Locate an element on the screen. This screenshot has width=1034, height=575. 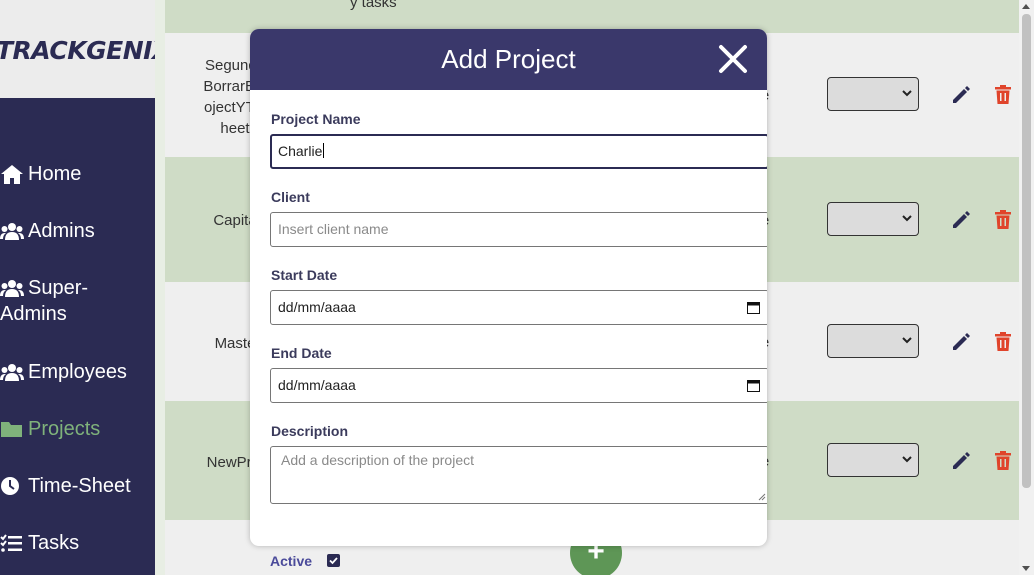
tasks-icon is located at coordinates (11, 543).